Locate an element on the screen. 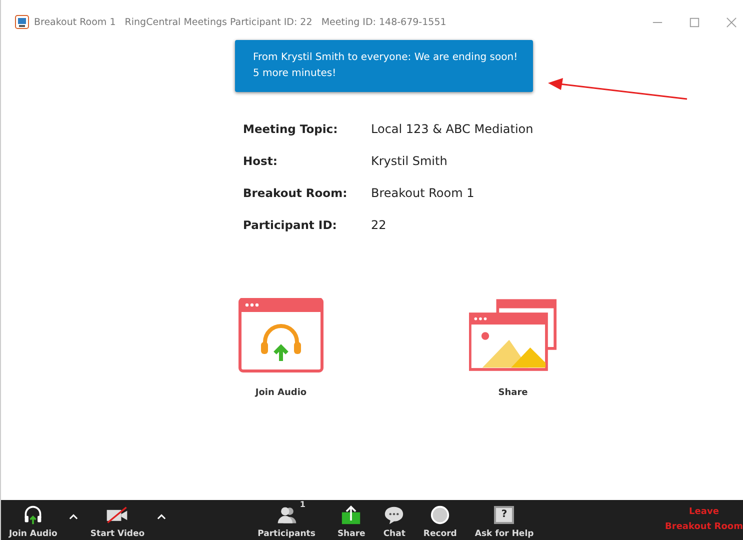 Image resolution: width=743 pixels, height=540 pixels. chat-notification: From Krystil Smith to everyone: We are ending soon! 5 more minutes! is located at coordinates (384, 66).